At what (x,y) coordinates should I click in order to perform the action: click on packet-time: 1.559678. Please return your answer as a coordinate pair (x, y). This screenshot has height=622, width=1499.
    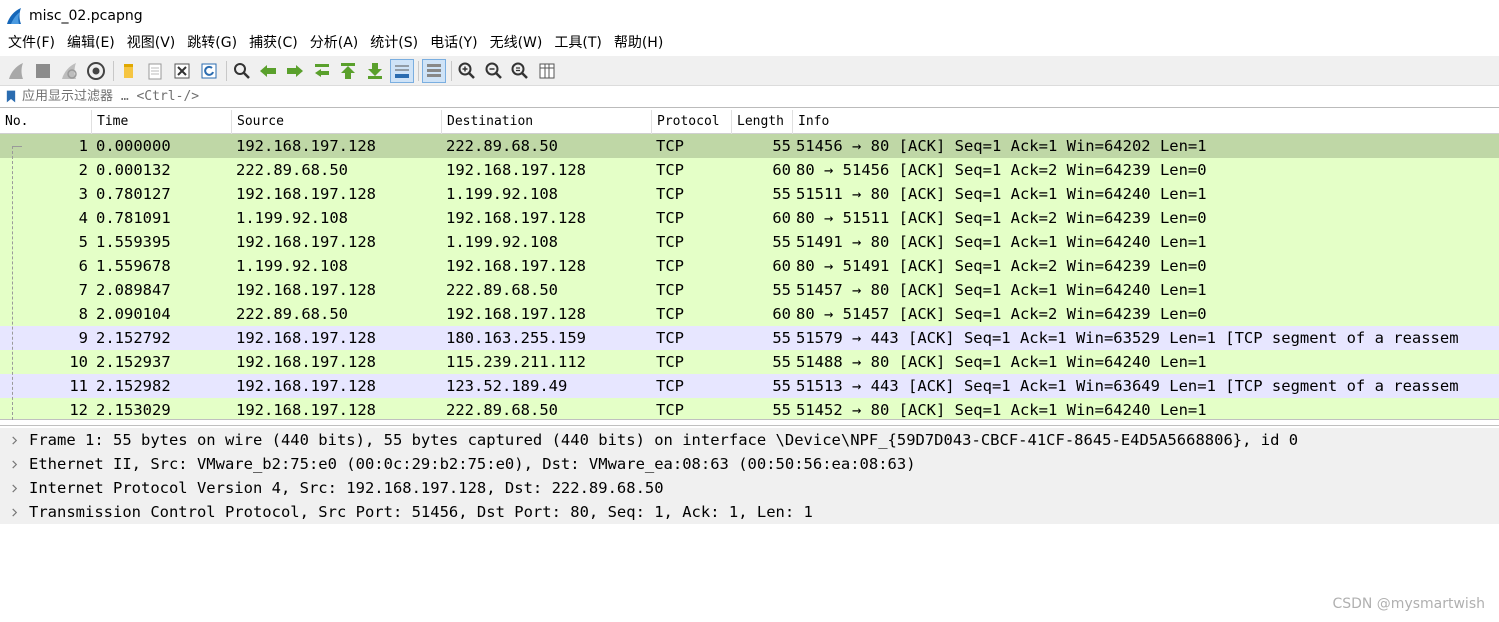
    Looking at the image, I should click on (133, 266).